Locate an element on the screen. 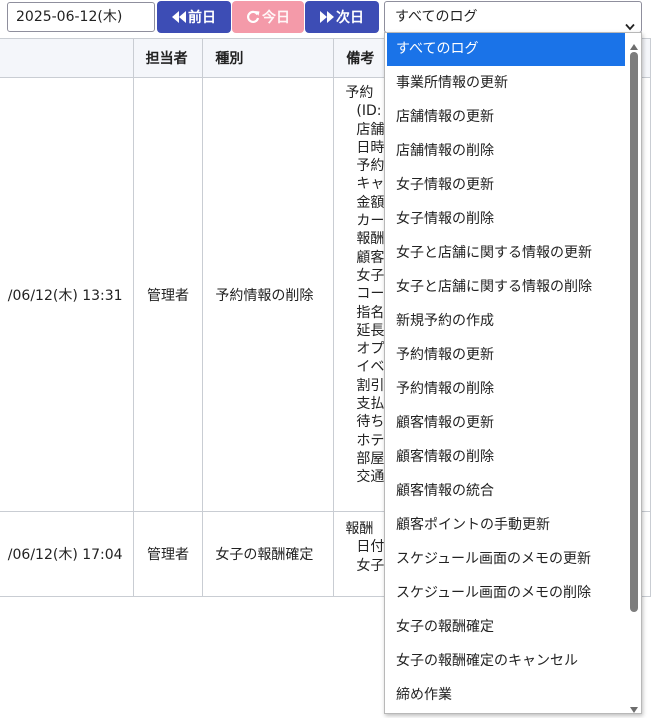 The width and height of the screenshot is (652, 718). today-label: 今日 is located at coordinates (276, 18).